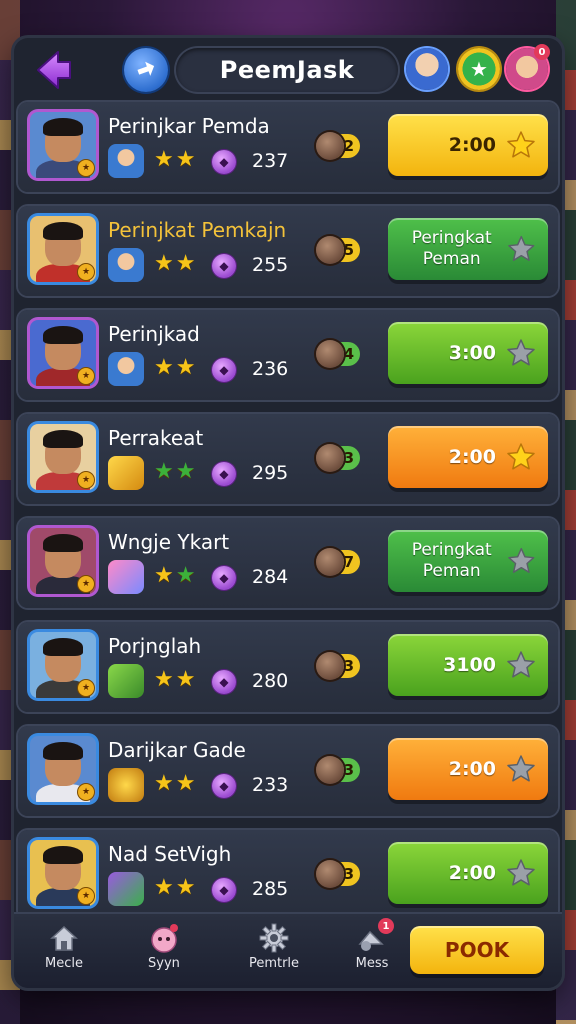  I want to click on nav-character: Syyn, so click(164, 951).